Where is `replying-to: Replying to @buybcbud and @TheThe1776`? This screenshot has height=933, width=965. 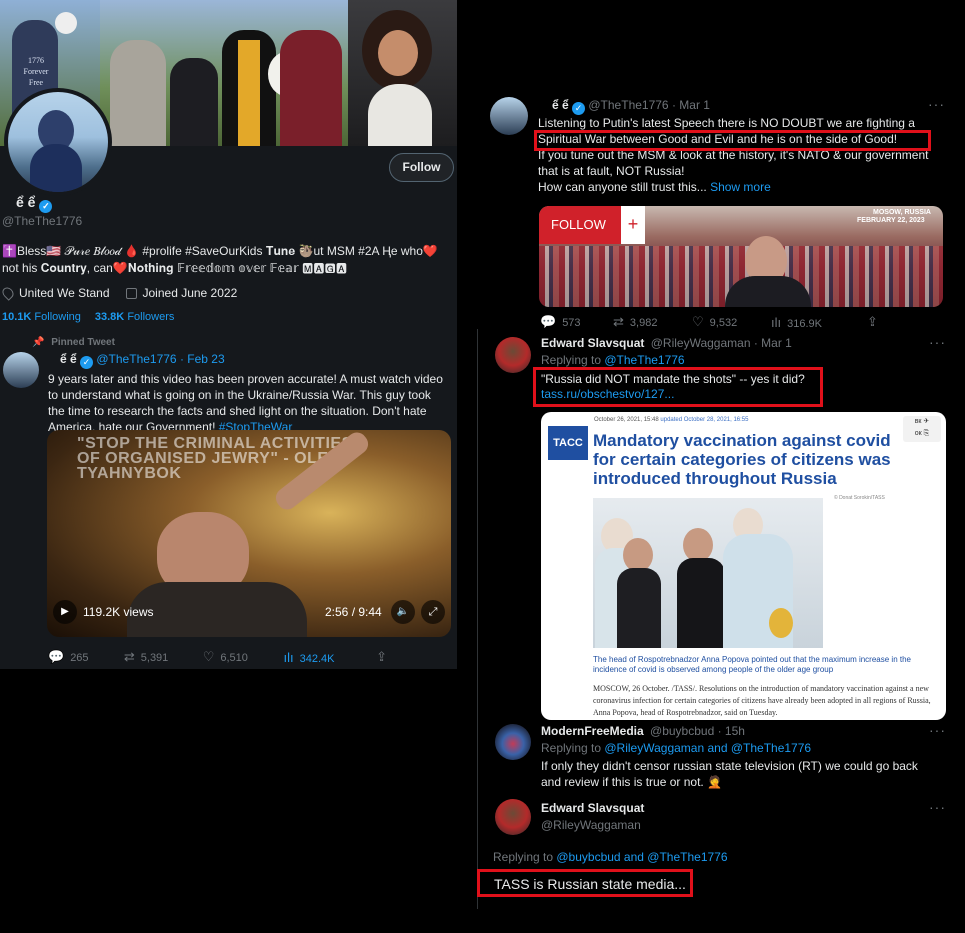 replying-to: Replying to @buybcbud and @TheThe1776 is located at coordinates (610, 857).